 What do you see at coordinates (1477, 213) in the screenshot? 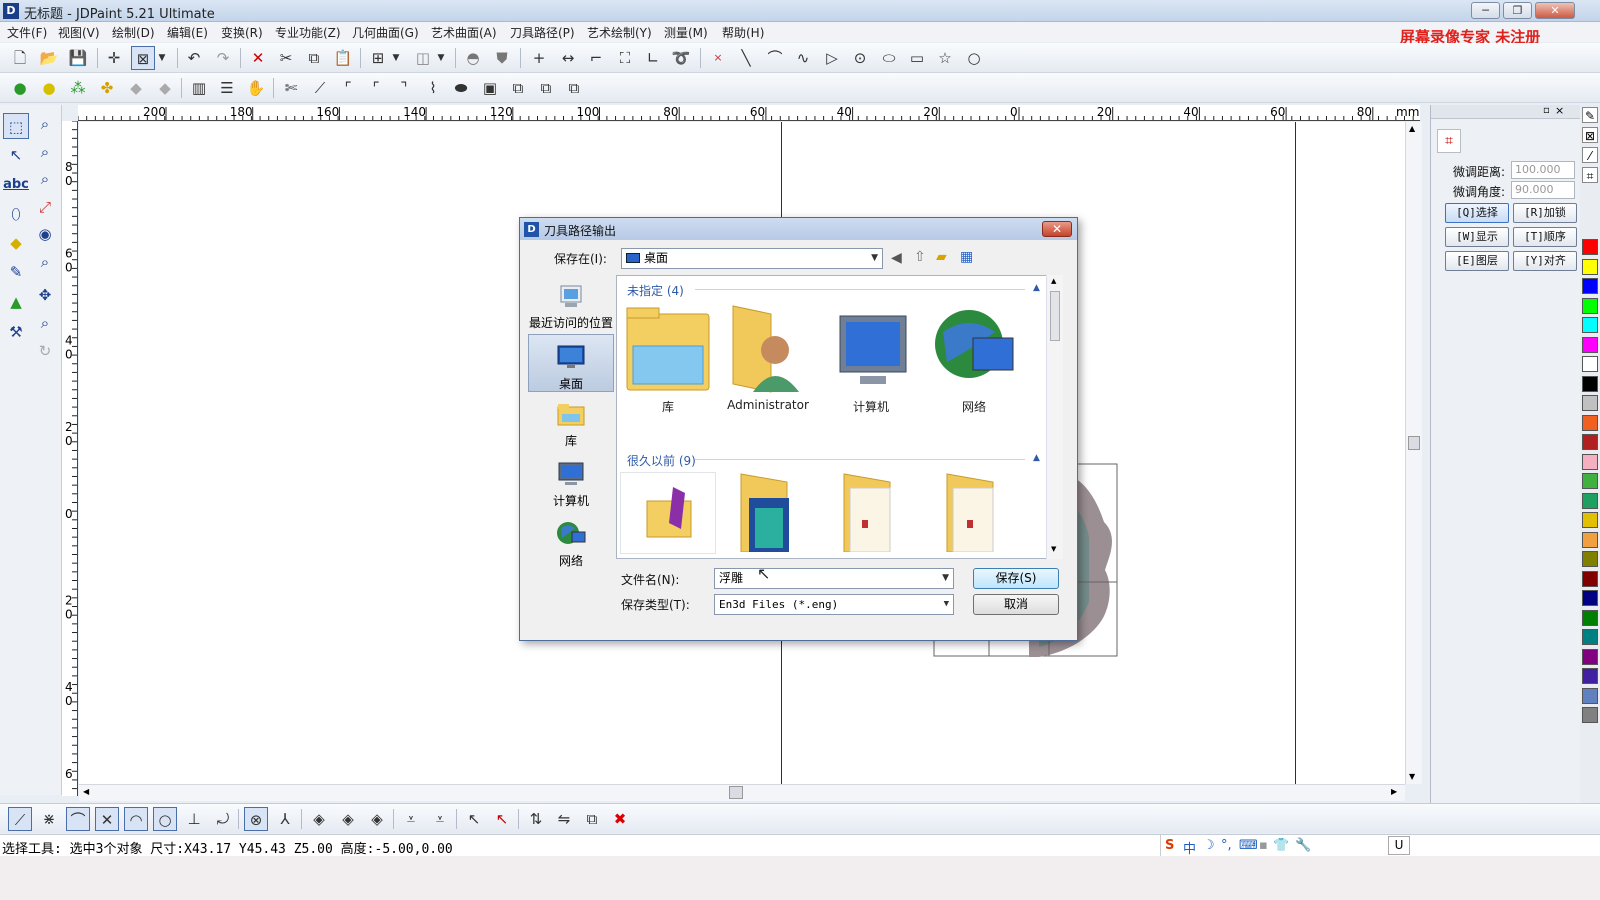
I see `select-mode-button: [Q]选择` at bounding box center [1477, 213].